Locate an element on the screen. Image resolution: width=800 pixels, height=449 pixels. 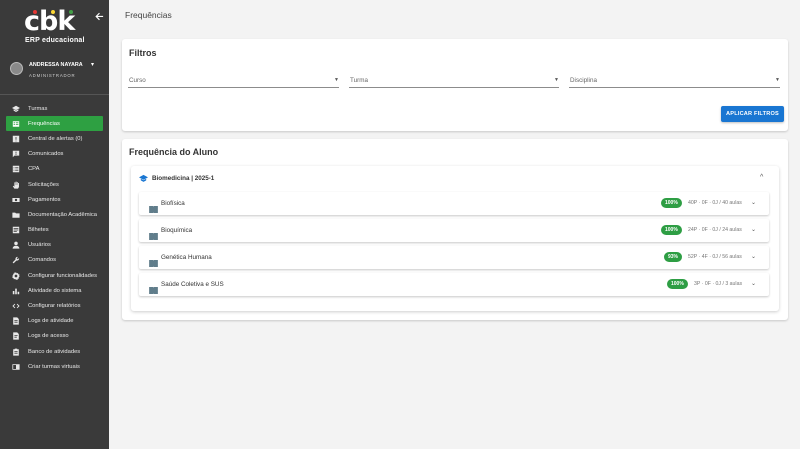
sidebar-item-label: Central de alertas (0) is located at coordinates (55, 138).